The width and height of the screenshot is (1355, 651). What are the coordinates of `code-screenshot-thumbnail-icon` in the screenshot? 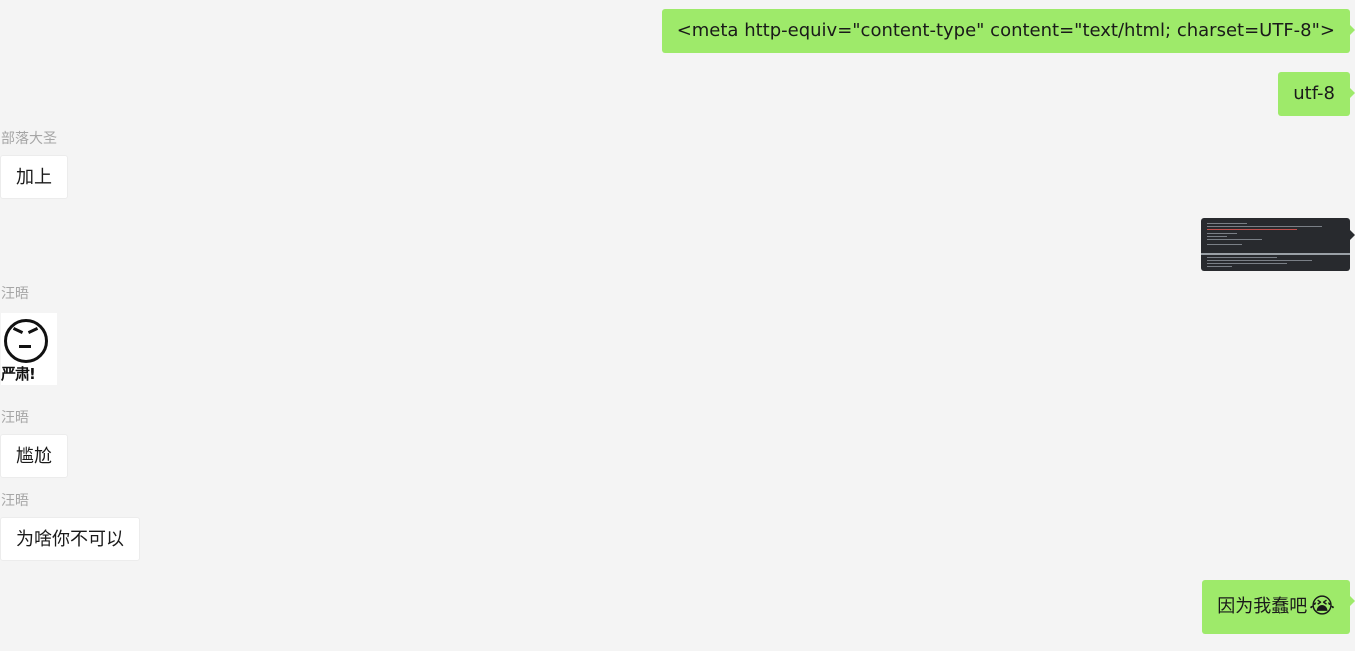 It's located at (1275, 244).